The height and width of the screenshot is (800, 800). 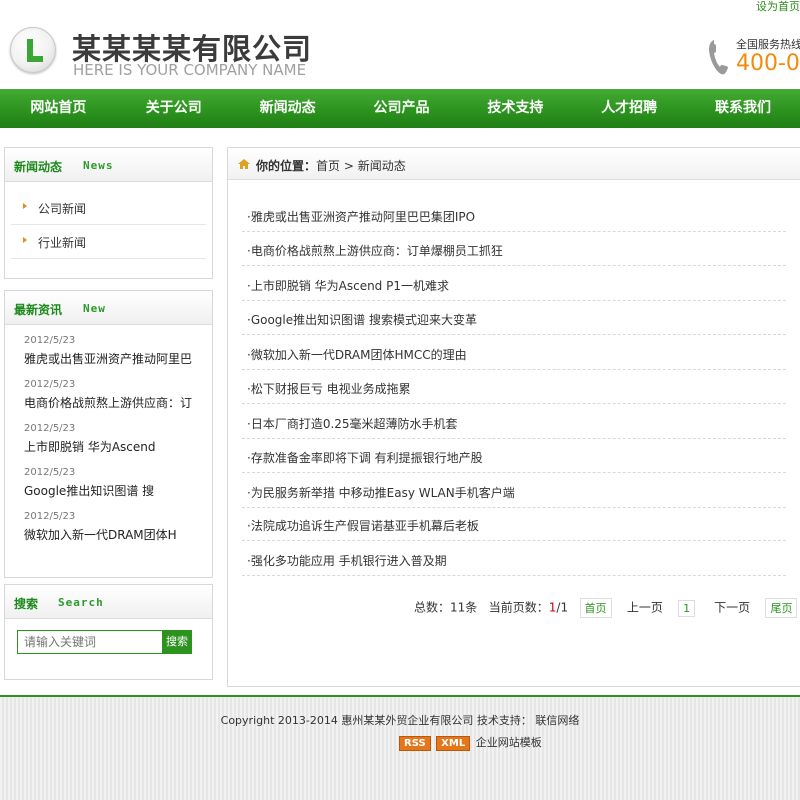 What do you see at coordinates (464, 607) in the screenshot?
I see `pager-total: 11条` at bounding box center [464, 607].